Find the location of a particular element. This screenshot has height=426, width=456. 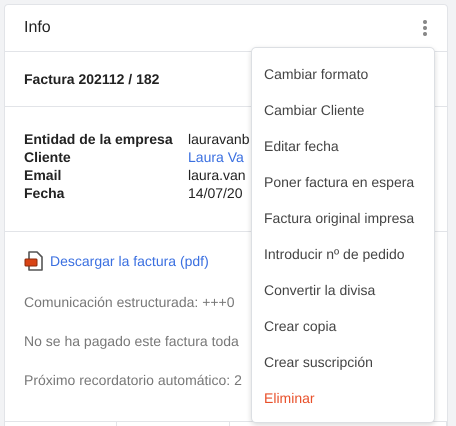

menu-item: Cambiar Cliente is located at coordinates (343, 110).